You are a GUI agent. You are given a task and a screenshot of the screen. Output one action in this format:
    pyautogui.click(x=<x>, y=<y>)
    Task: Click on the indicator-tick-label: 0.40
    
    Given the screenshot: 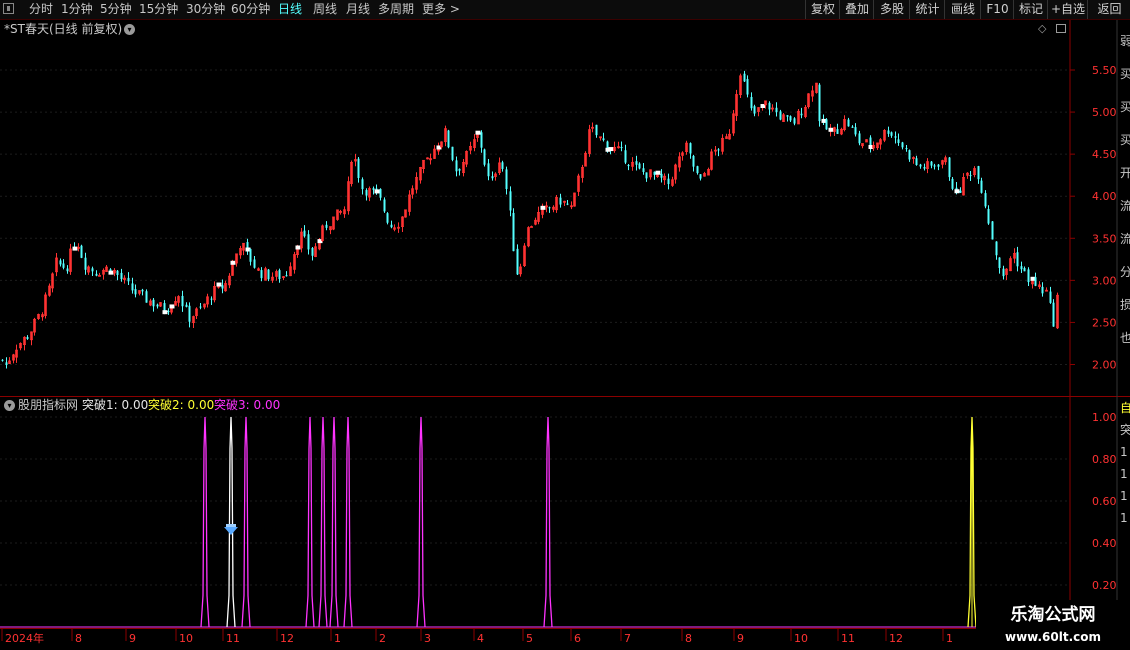 What is the action you would take?
    pyautogui.click(x=1104, y=543)
    